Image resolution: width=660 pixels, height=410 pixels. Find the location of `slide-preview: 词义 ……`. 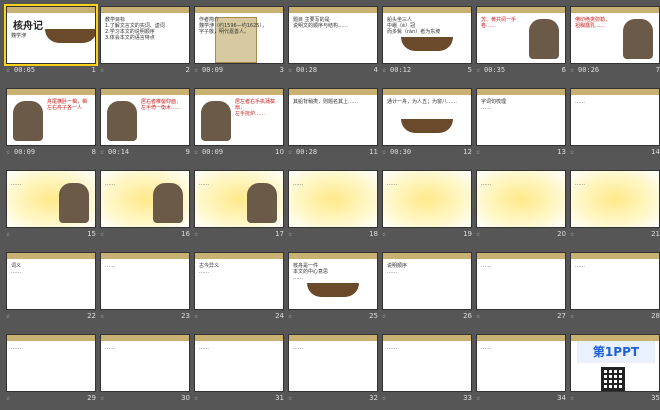

slide-preview: 词义 …… is located at coordinates (51, 281).